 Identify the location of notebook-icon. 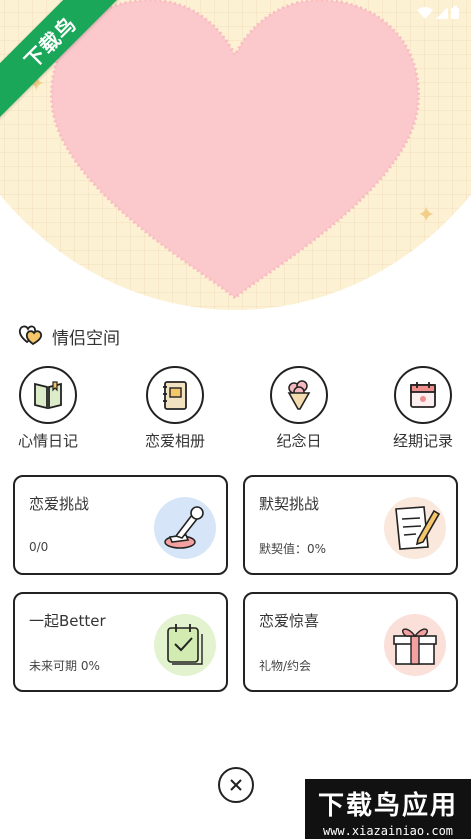
(48, 395).